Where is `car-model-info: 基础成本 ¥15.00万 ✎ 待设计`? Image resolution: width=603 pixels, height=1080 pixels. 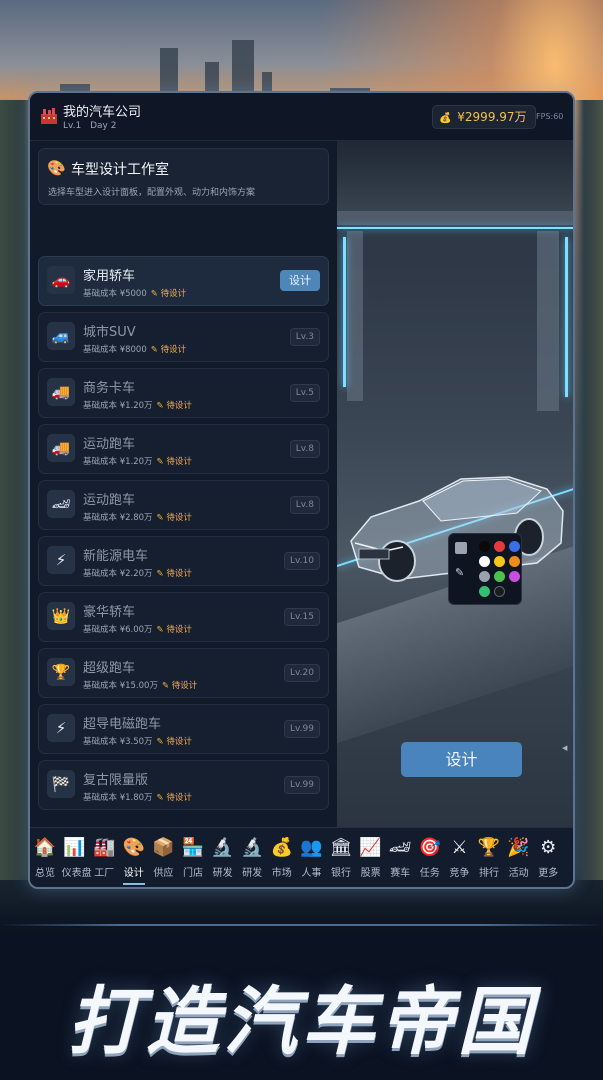 car-model-info: 基础成本 ¥15.00万 ✎ 待设计 is located at coordinates (140, 685).